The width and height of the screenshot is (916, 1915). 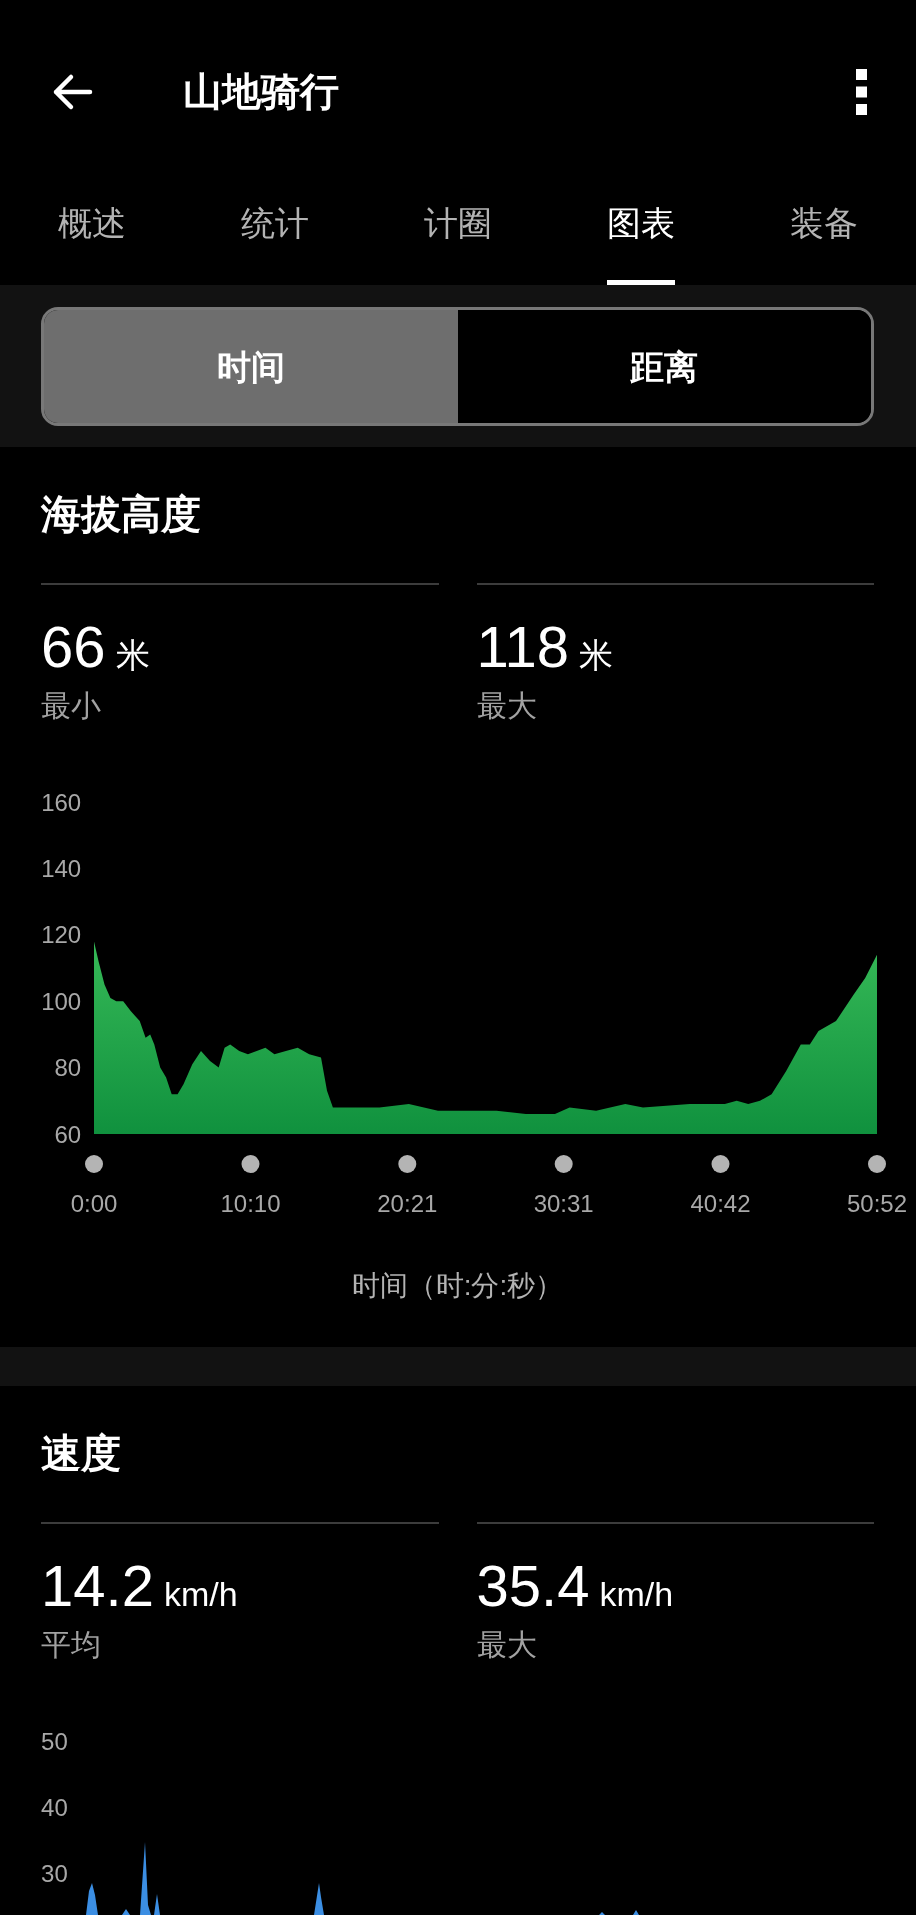 What do you see at coordinates (457, 1286) in the screenshot?
I see `axis-title: 时间（时:分:秒）` at bounding box center [457, 1286].